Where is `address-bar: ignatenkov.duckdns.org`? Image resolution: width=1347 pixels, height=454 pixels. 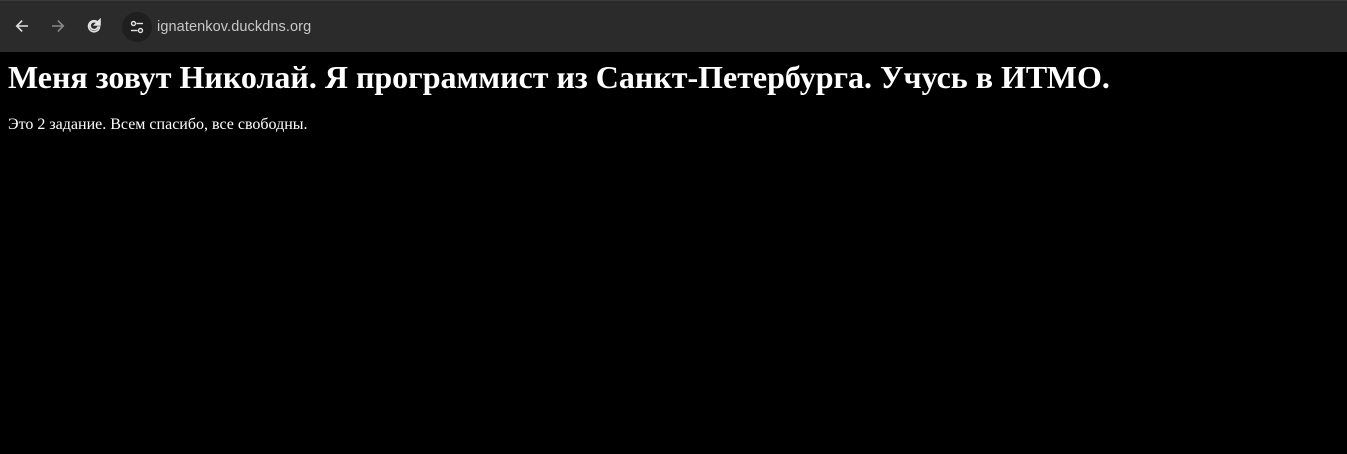 address-bar: ignatenkov.duckdns.org is located at coordinates (729, 27).